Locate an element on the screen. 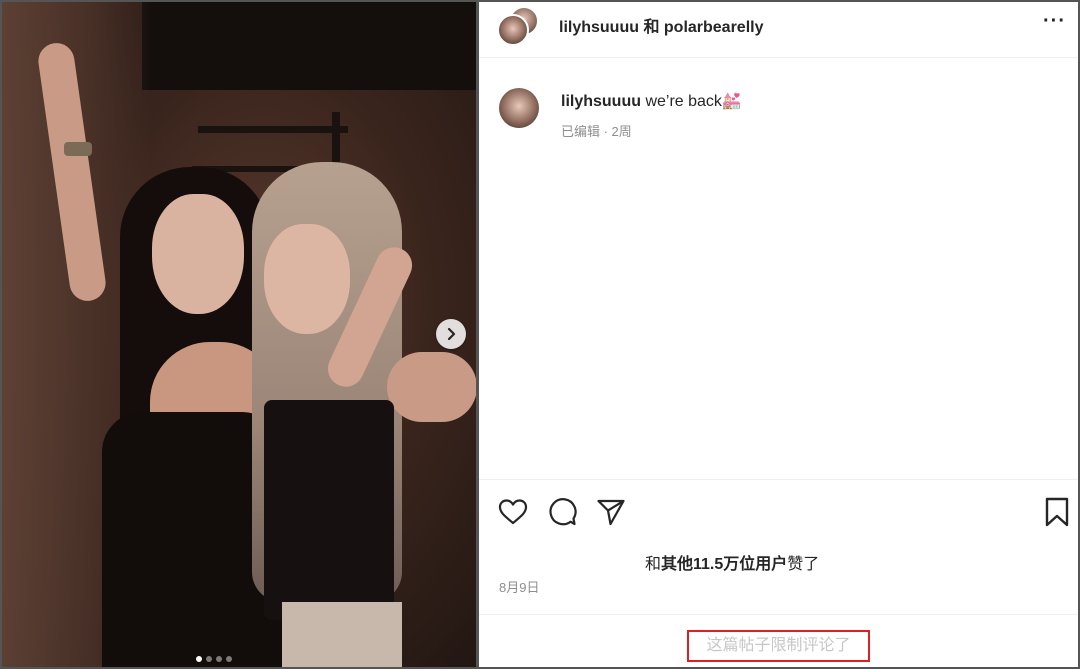 Image resolution: width=1080 pixels, height=669 pixels. chevron-right-icon is located at coordinates (451, 334).